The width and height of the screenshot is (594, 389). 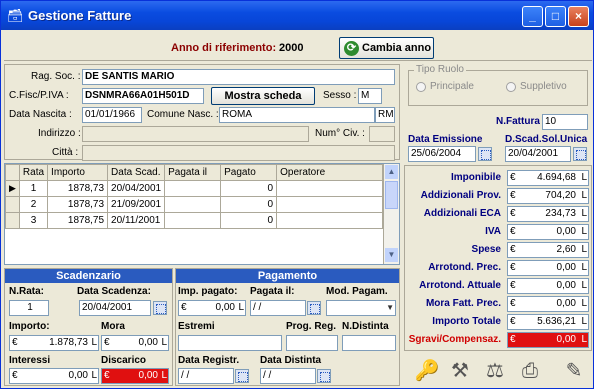 What do you see at coordinates (391, 172) in the screenshot?
I see `scroll-up-icon: ▲` at bounding box center [391, 172].